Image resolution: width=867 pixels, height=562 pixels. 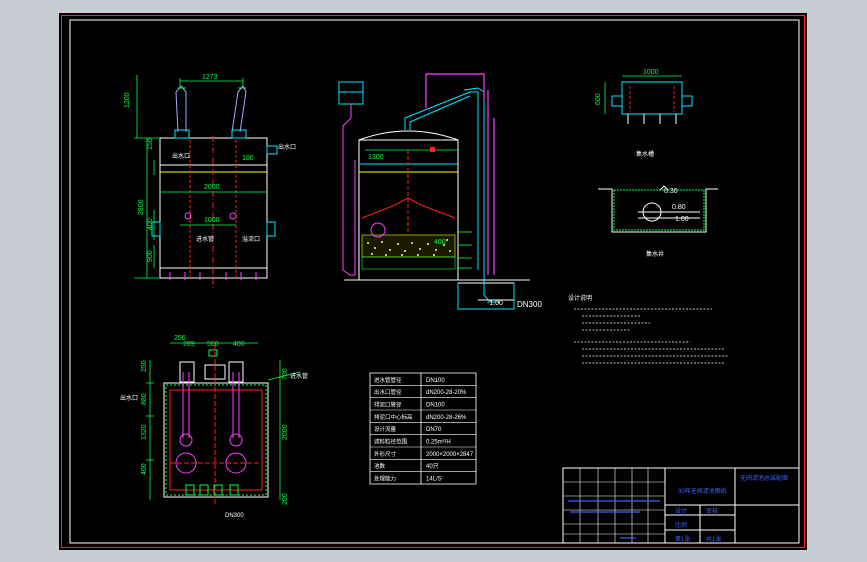 I want to click on pit-caption: 集水井, so click(x=655, y=254).